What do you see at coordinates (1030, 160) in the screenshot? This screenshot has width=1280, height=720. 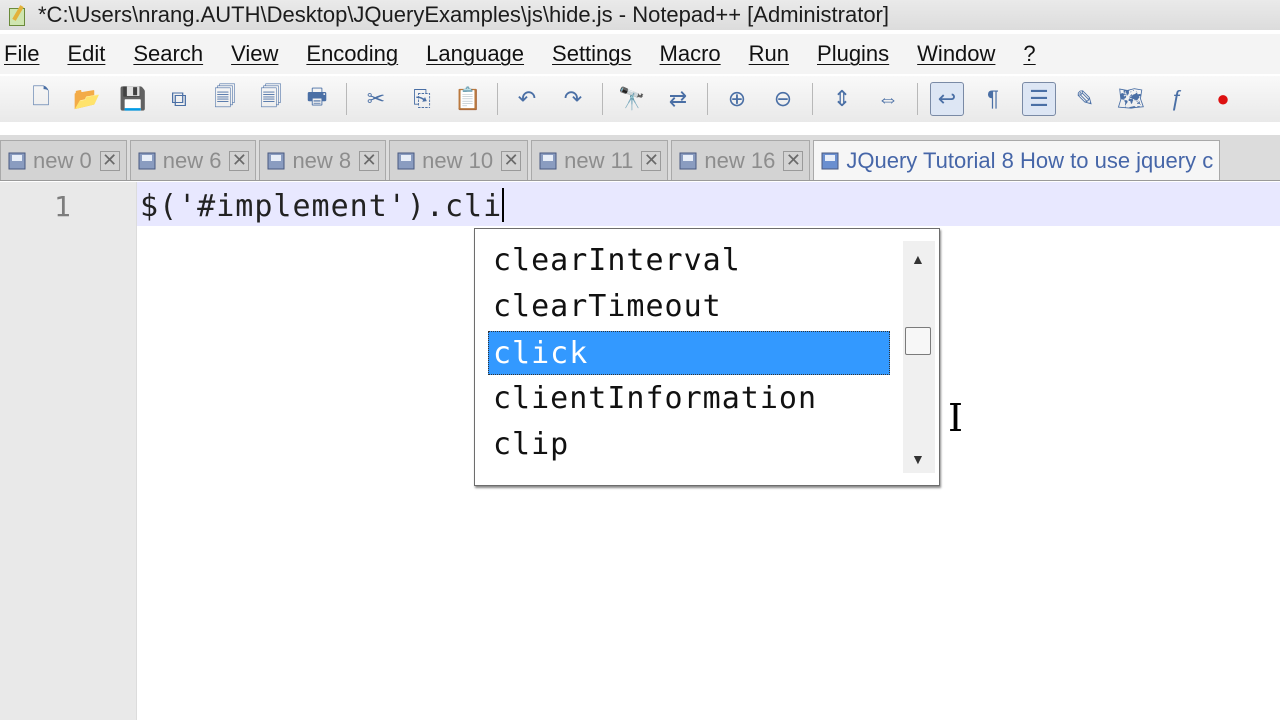 I see `tab-label: JQuery Tutorial 8 How to use jquery c` at bounding box center [1030, 160].